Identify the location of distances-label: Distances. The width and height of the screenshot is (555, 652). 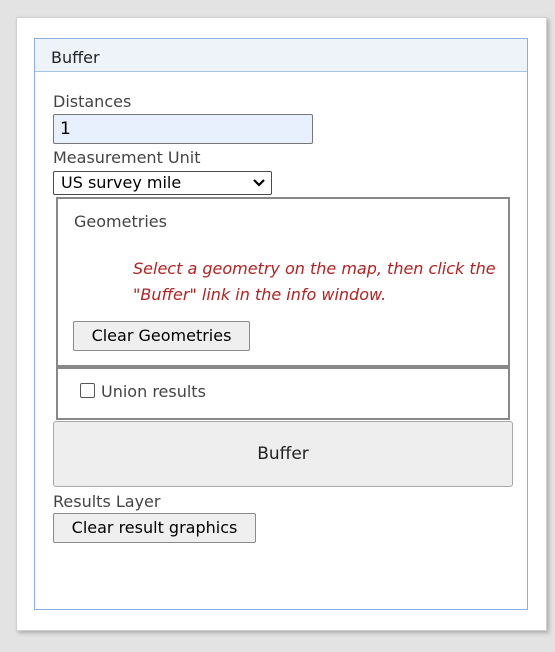
(92, 101).